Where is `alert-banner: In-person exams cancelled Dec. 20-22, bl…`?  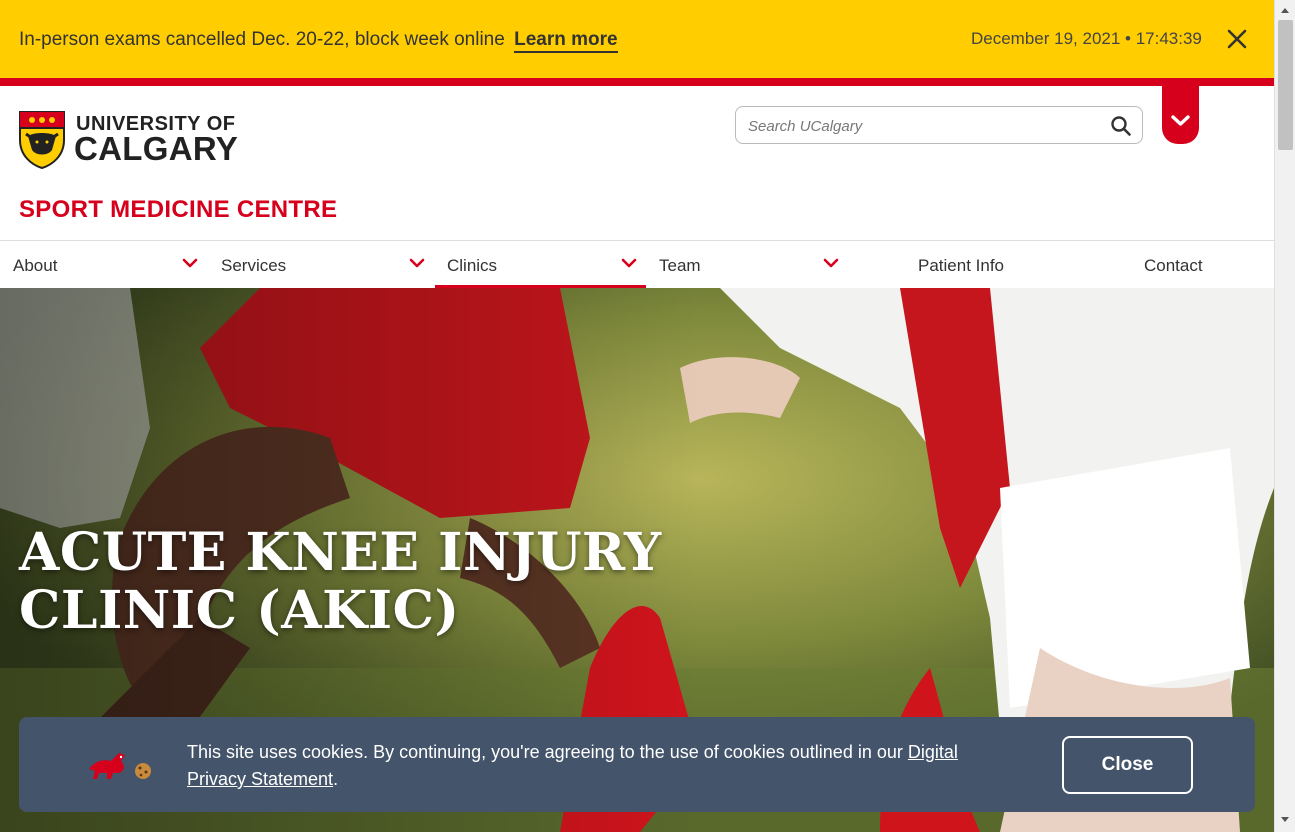 alert-banner: In-person exams cancelled Dec. 20-22, bl… is located at coordinates (637, 39).